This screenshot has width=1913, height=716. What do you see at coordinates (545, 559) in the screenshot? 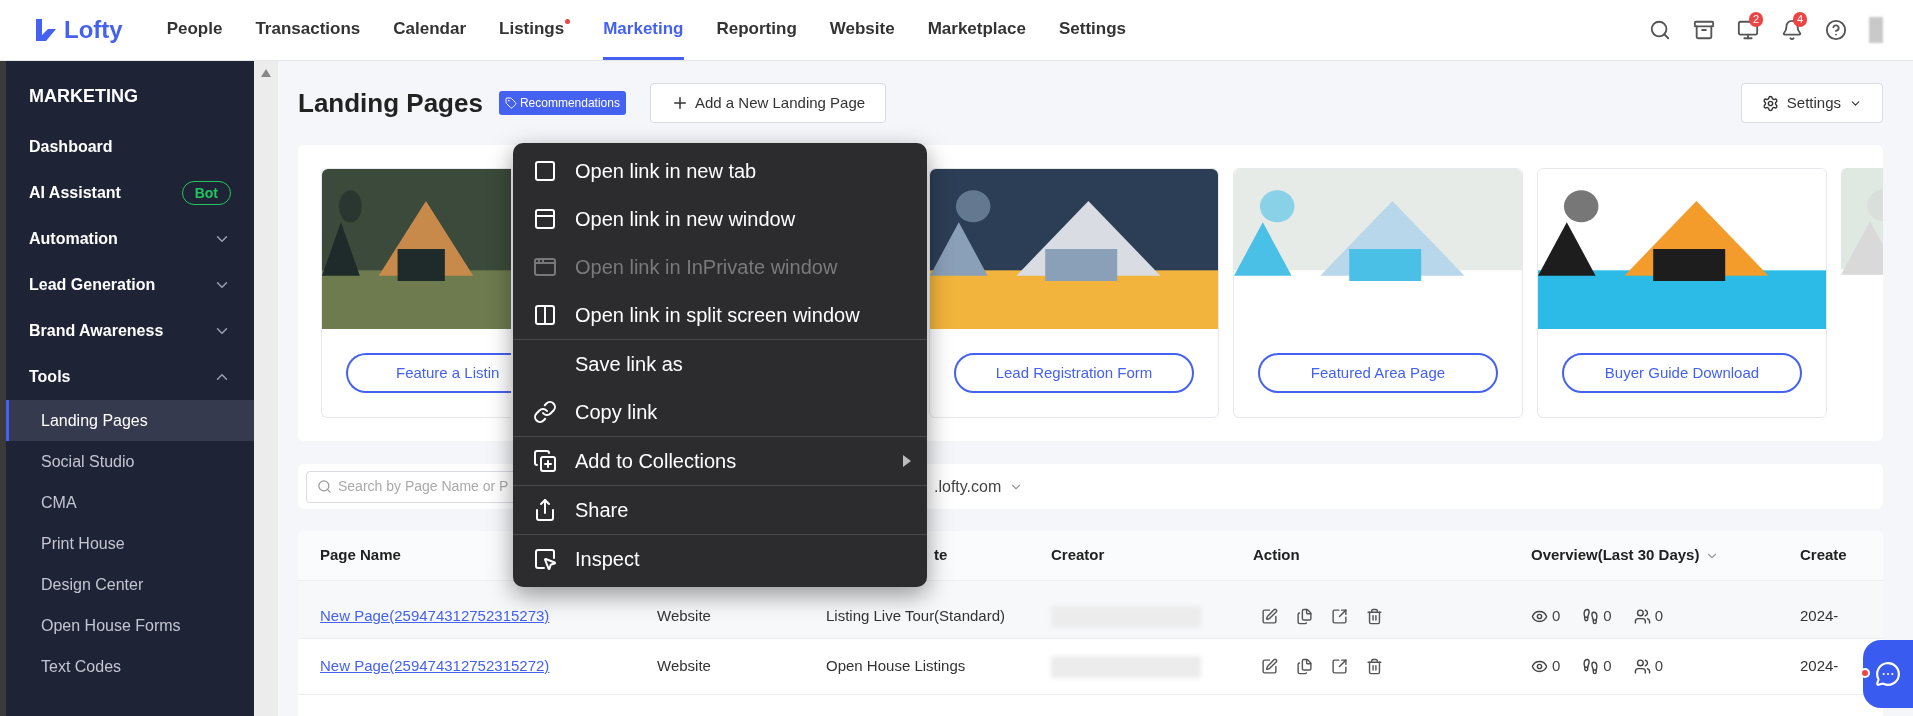
I see `inspect-icon` at bounding box center [545, 559].